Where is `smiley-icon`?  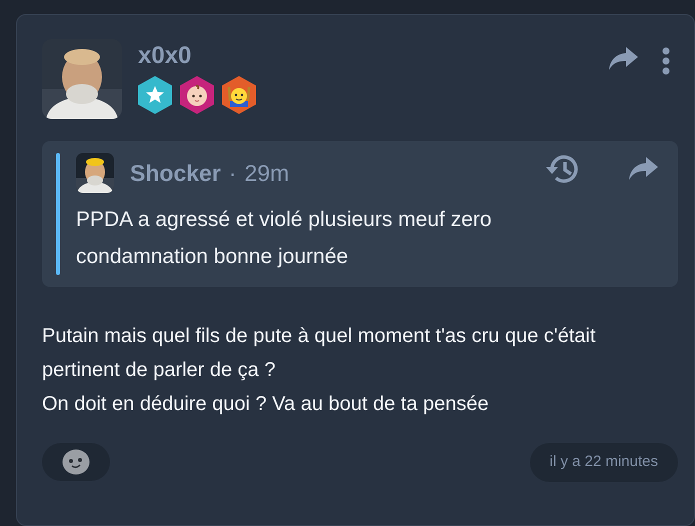 smiley-icon is located at coordinates (76, 462).